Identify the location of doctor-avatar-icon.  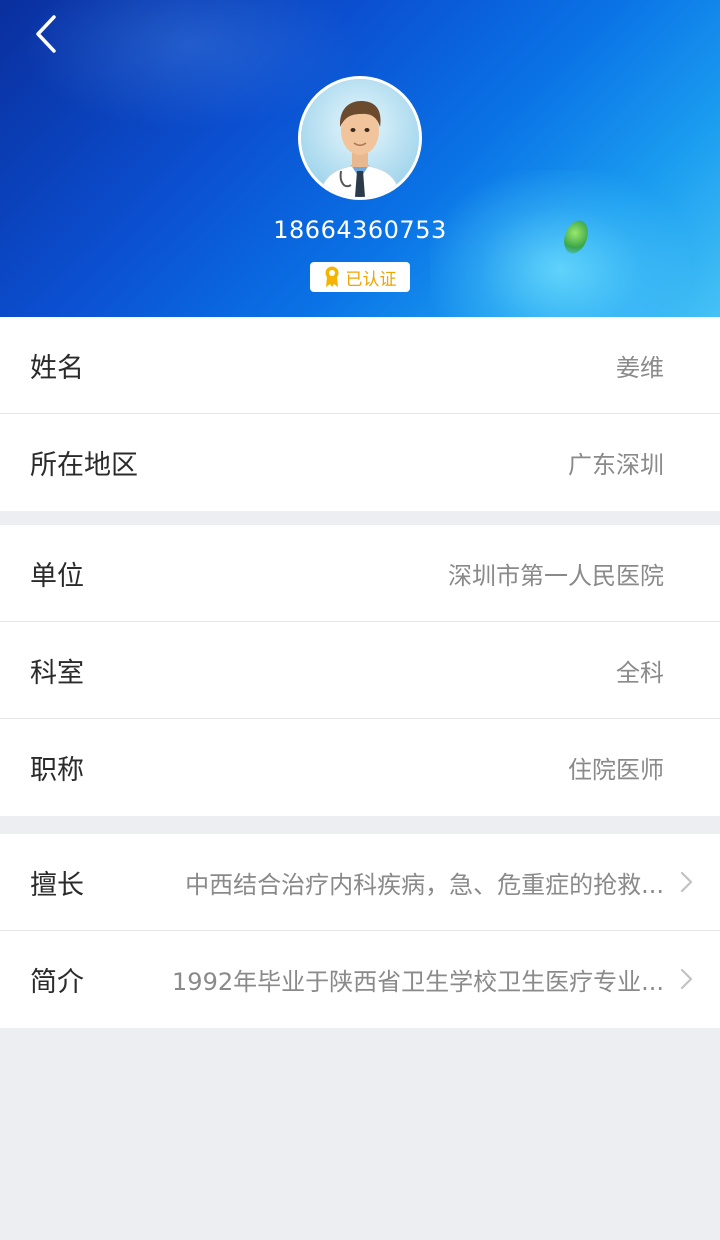
(360, 138).